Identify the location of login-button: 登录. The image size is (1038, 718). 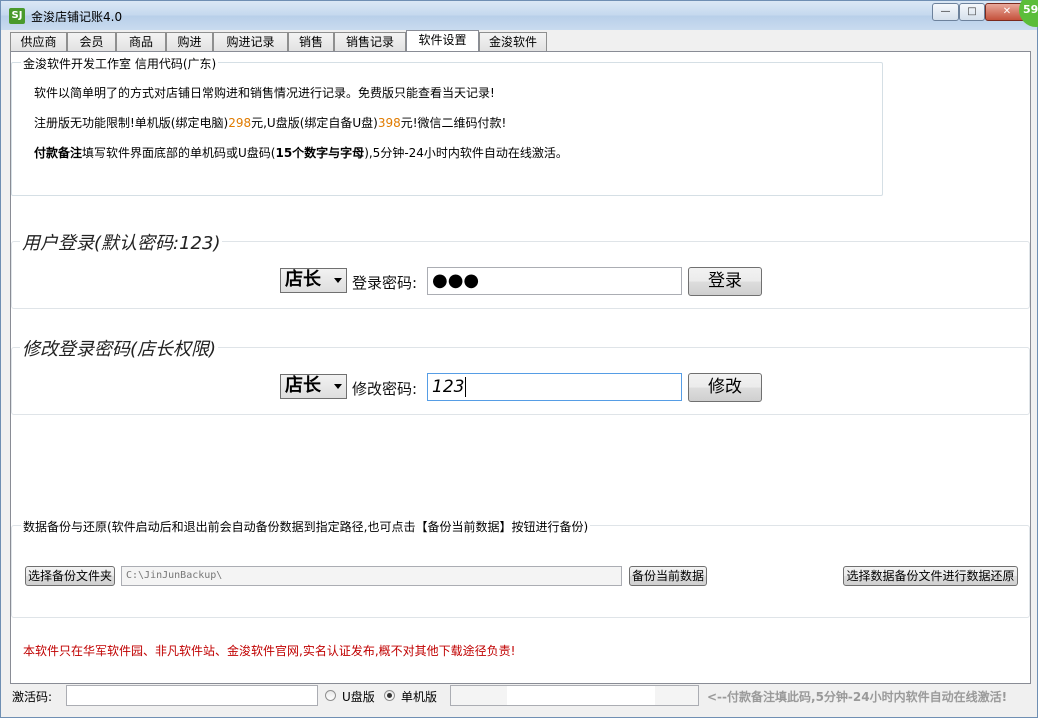
(725, 281).